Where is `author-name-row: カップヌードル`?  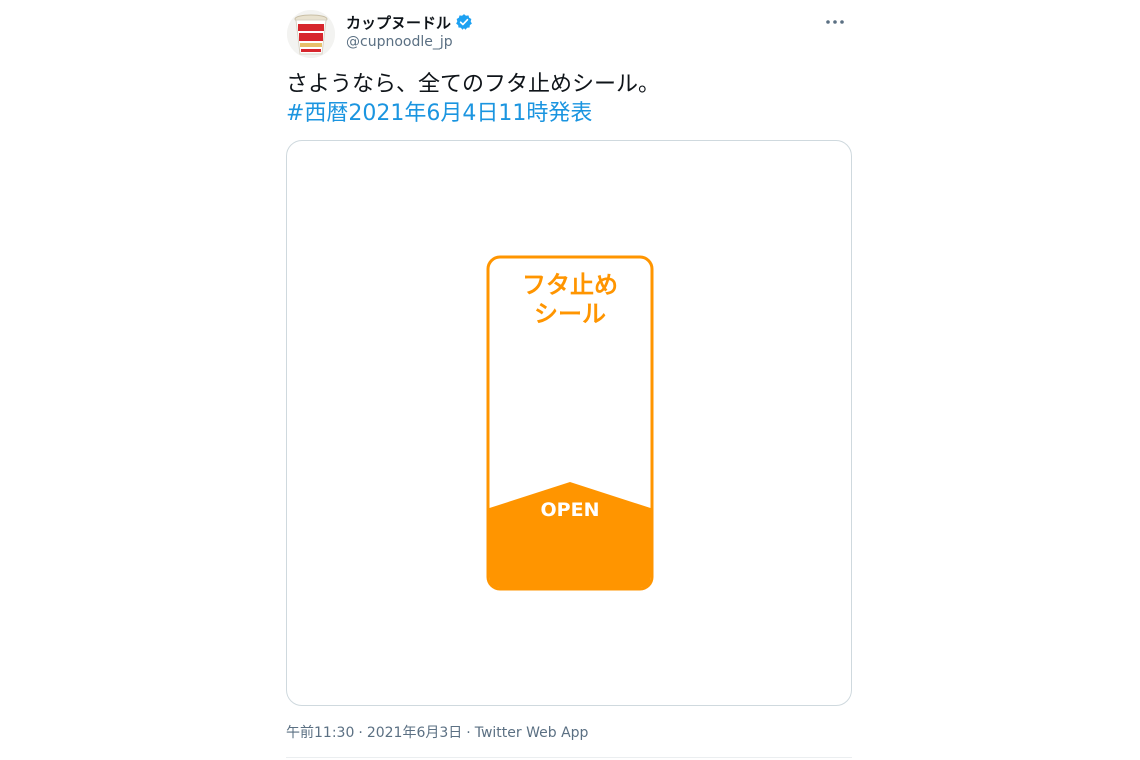 author-name-row: カップヌードル is located at coordinates (409, 22).